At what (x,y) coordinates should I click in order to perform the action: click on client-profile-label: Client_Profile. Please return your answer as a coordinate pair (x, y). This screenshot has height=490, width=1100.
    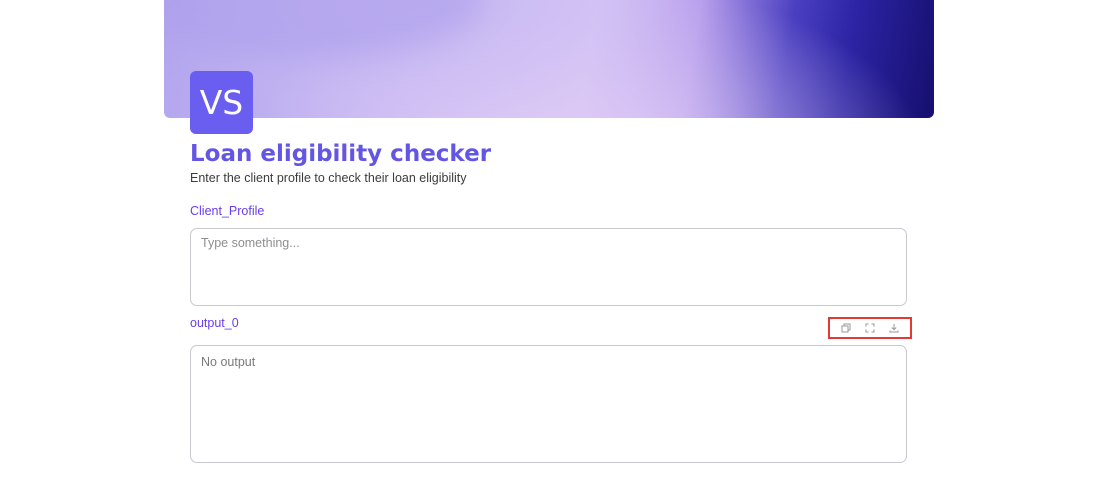
    Looking at the image, I should click on (227, 211).